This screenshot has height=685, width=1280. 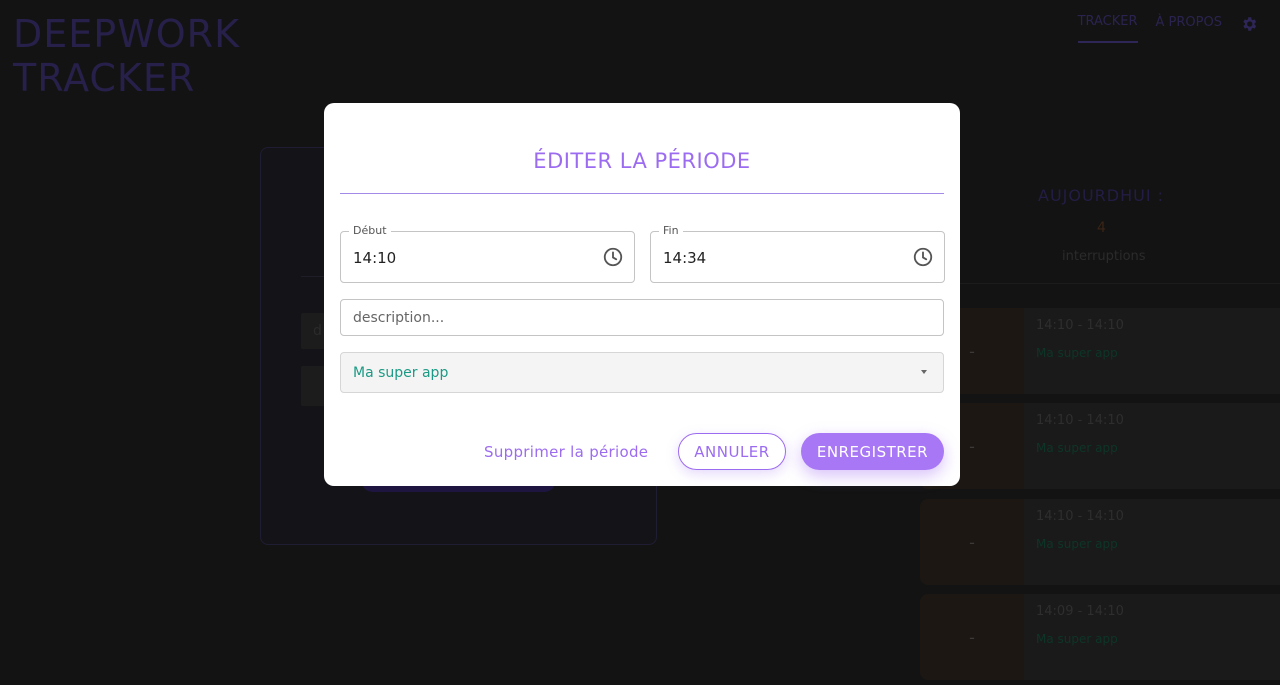 What do you see at coordinates (684, 258) in the screenshot?
I see `end-time-value: 14:34` at bounding box center [684, 258].